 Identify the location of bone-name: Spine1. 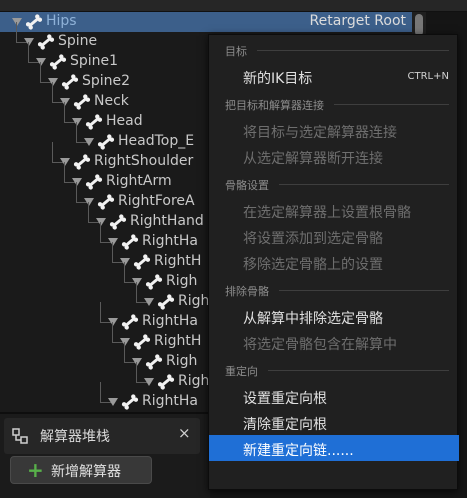
(94, 61).